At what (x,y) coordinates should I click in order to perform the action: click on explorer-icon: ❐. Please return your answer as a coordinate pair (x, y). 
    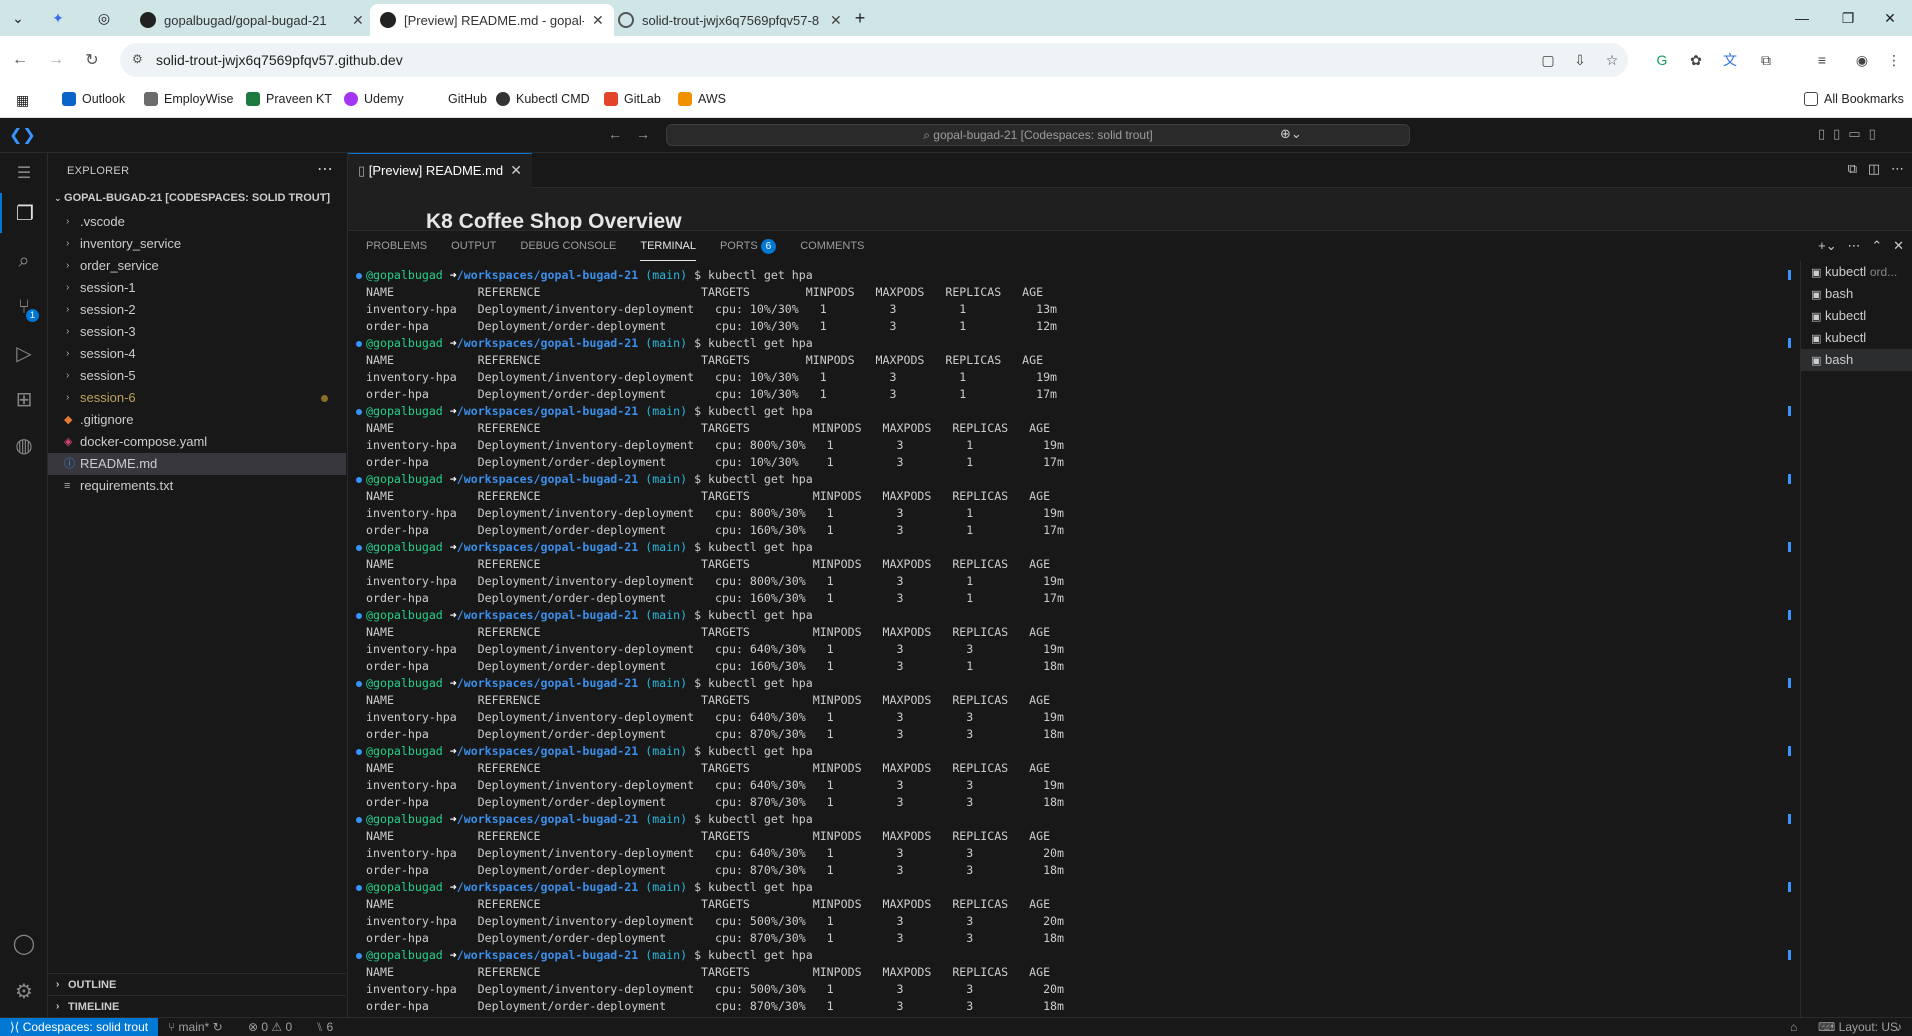
    Looking at the image, I should click on (24, 213).